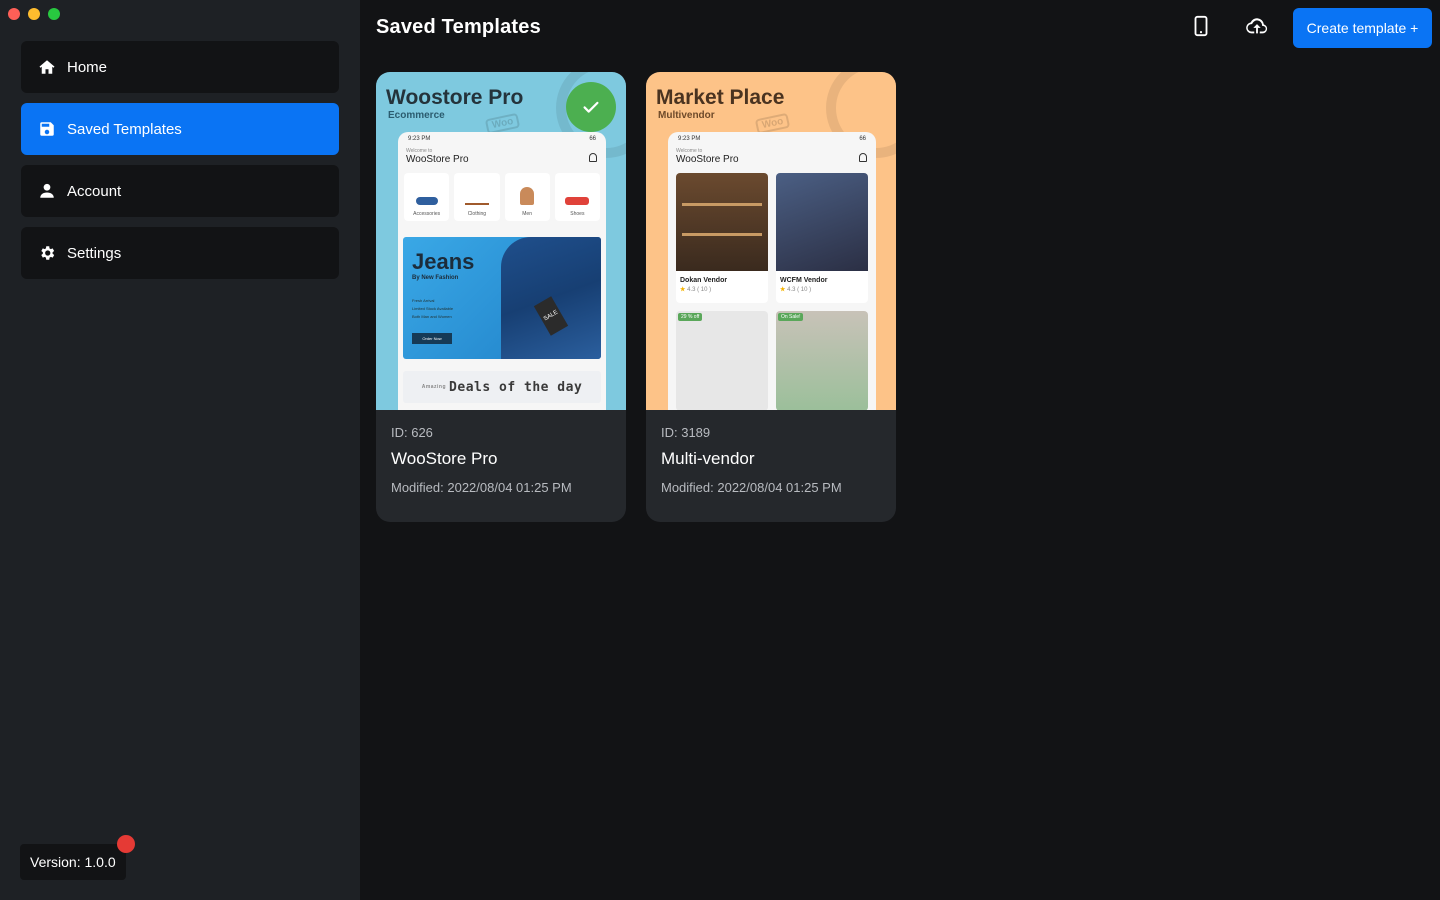  What do you see at coordinates (434, 387) in the screenshot?
I see `deals-small-label: Amazing` at bounding box center [434, 387].